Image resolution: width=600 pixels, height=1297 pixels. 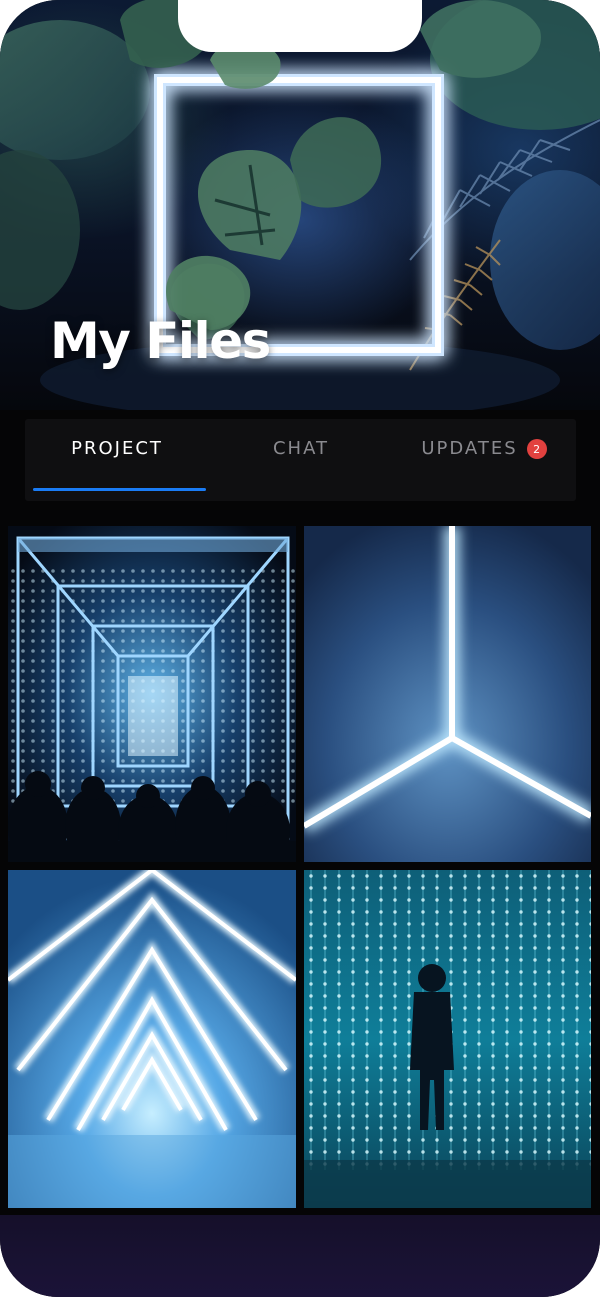 I want to click on page-title: My Files, so click(x=160, y=341).